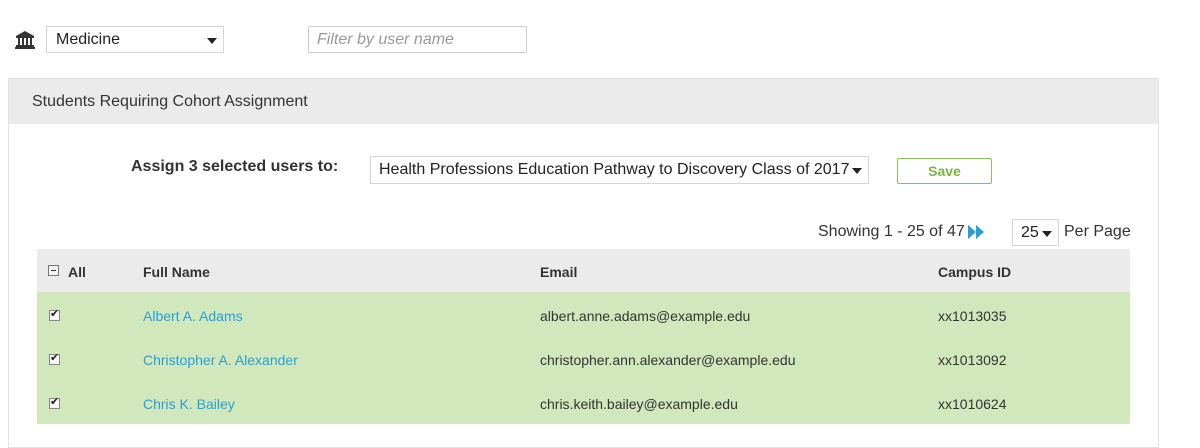 This screenshot has width=1200, height=448. Describe the element at coordinates (220, 360) in the screenshot. I see `user-name-link: Christopher A. Alexander` at that location.